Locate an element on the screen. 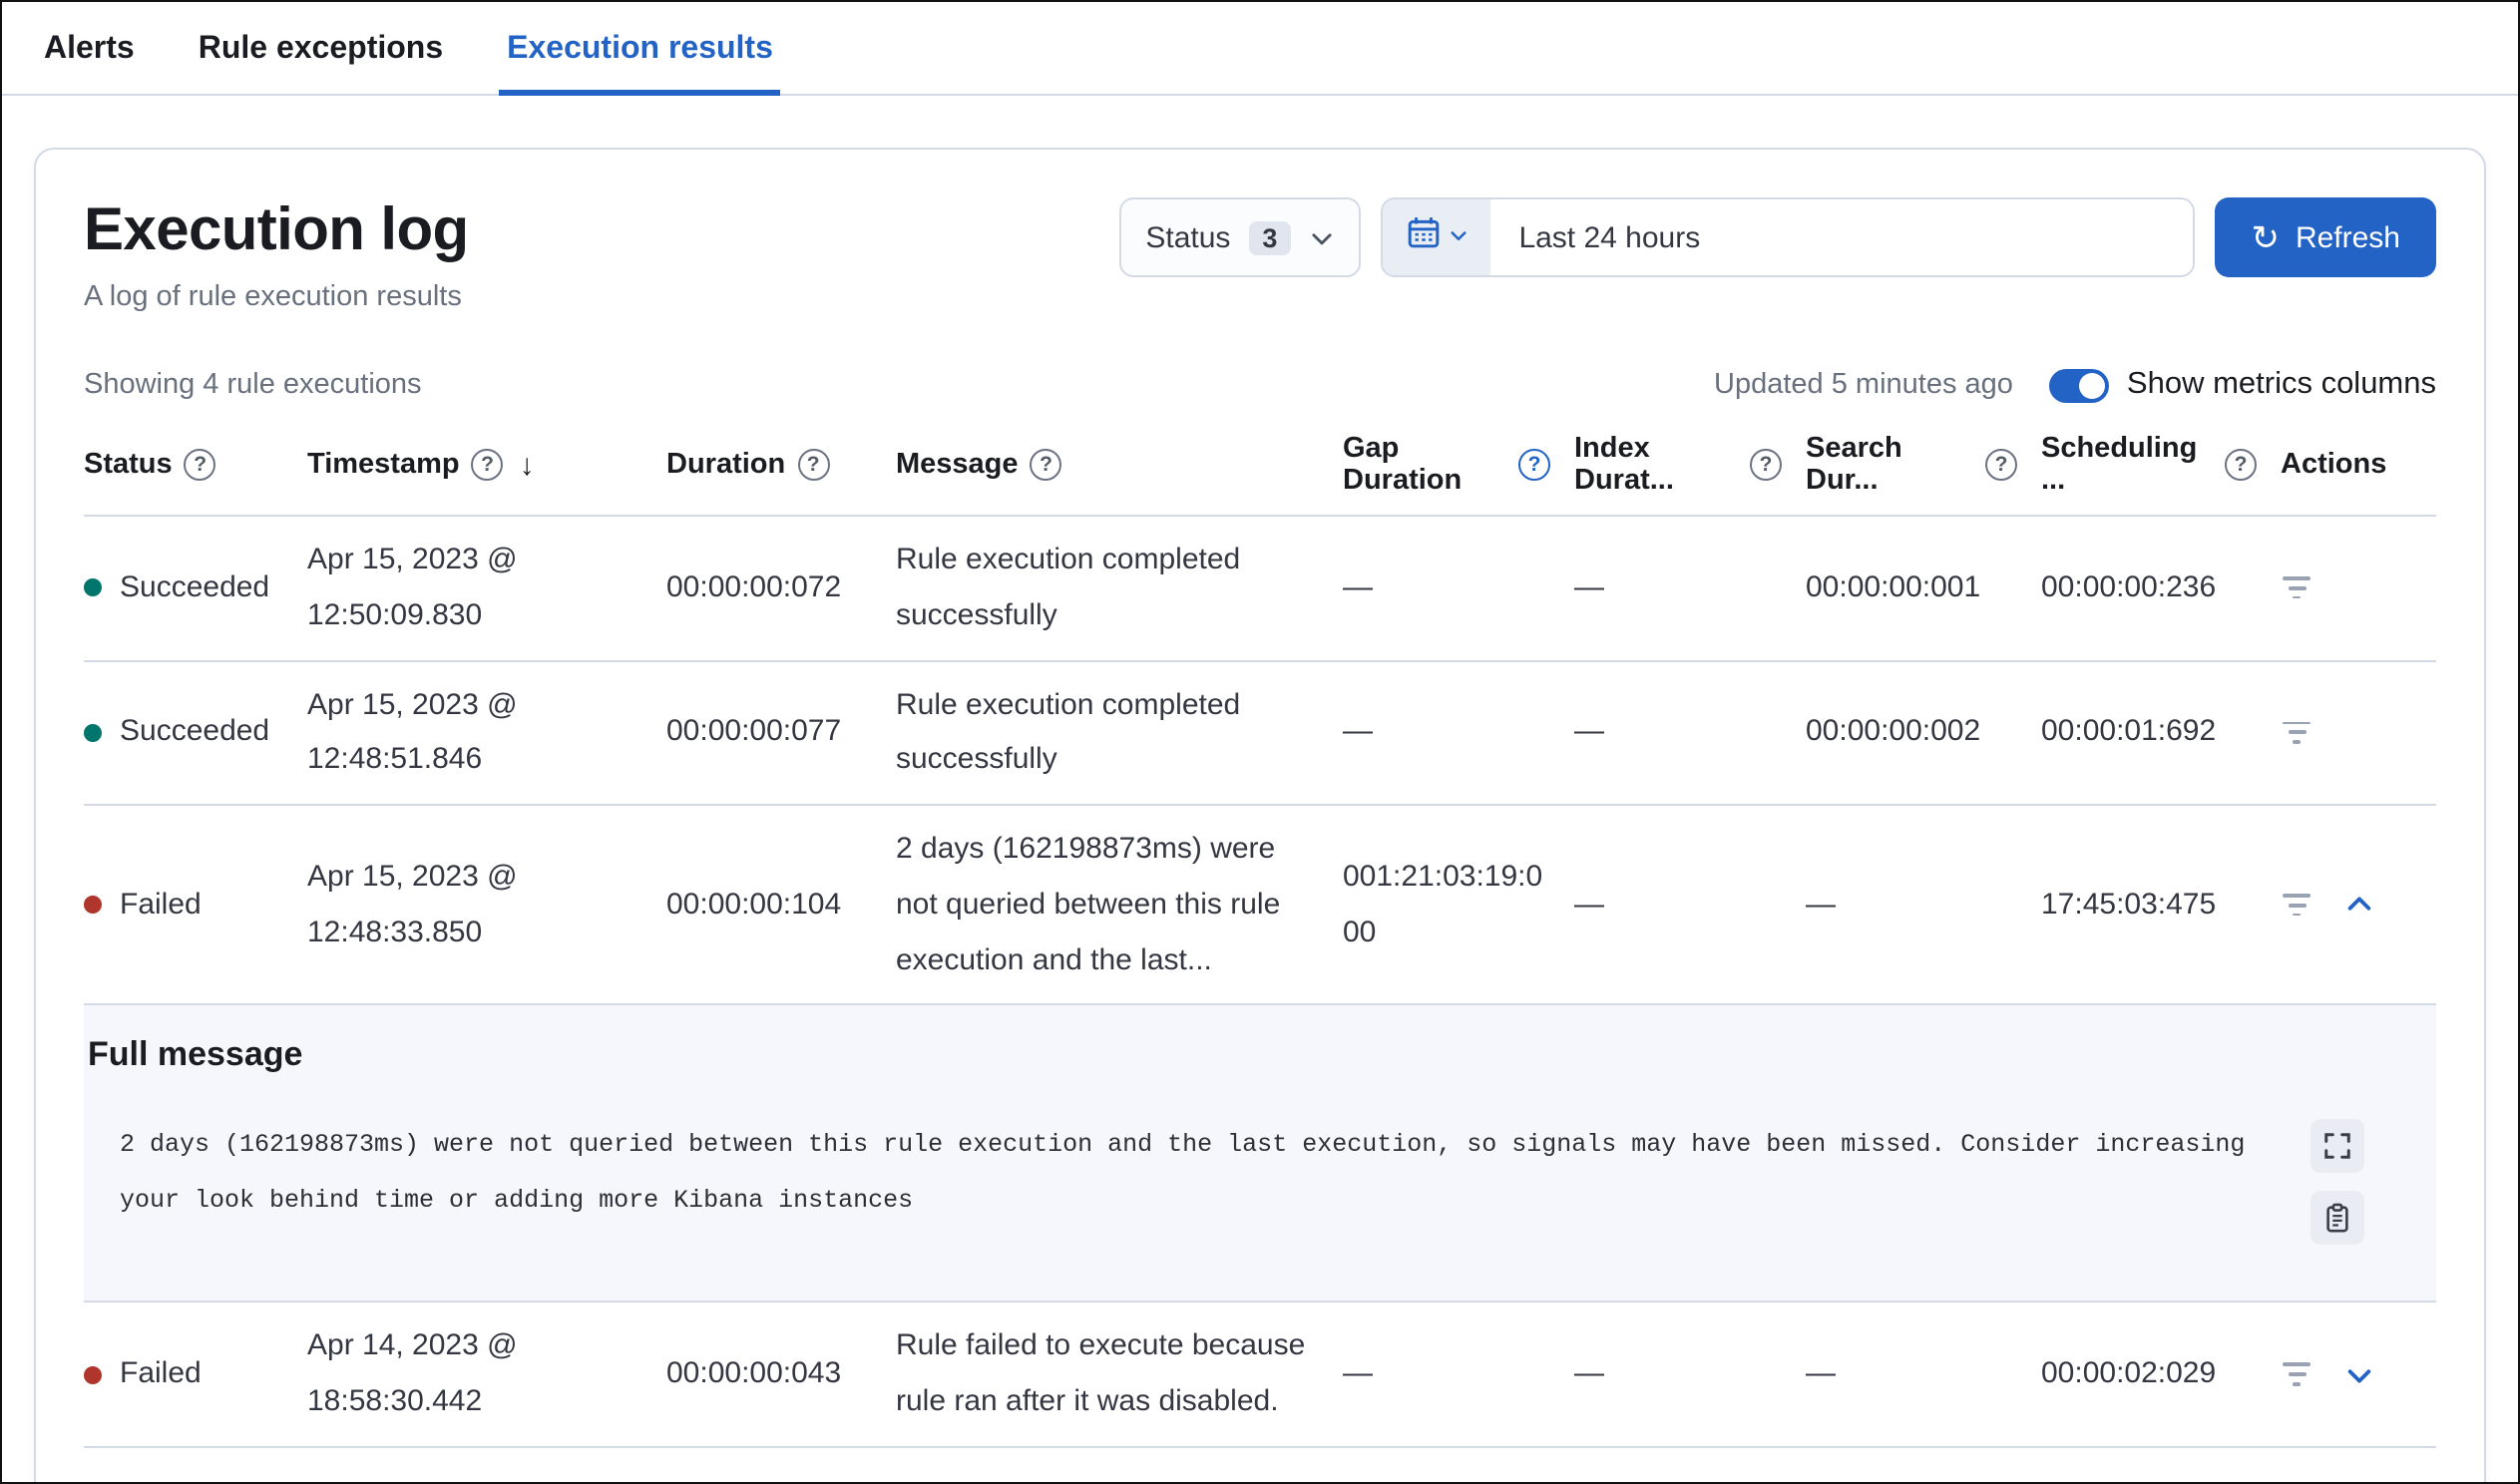 This screenshot has width=2520, height=1484. tab-rule-exceptions: Rule exceptions is located at coordinates (321, 63).